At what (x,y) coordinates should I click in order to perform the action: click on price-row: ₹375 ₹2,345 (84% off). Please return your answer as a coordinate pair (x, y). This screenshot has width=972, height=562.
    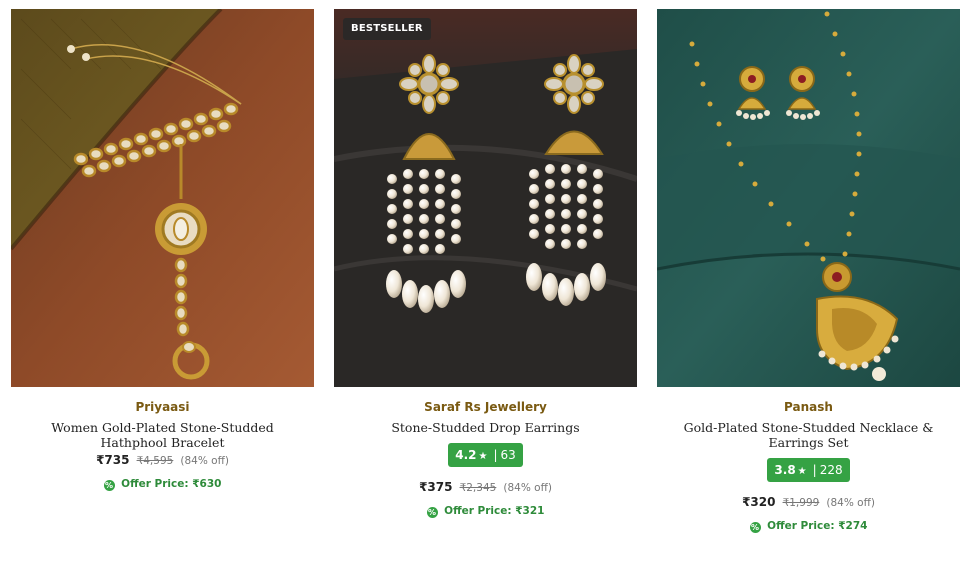
    Looking at the image, I should click on (485, 487).